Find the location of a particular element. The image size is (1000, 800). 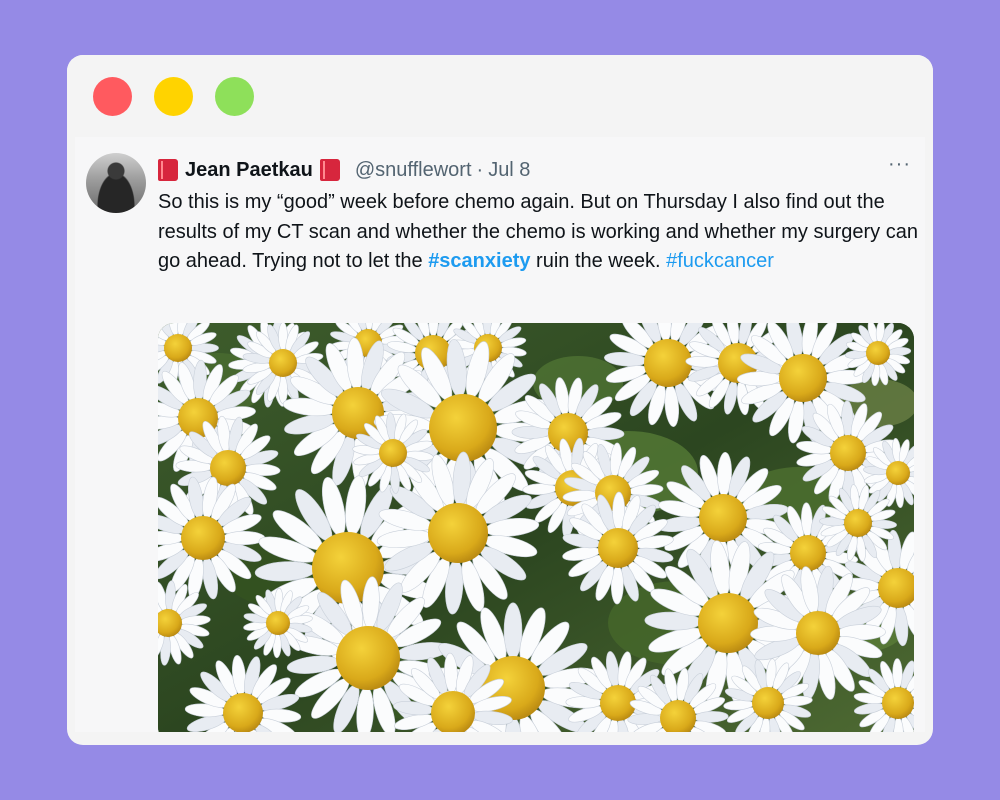

more-options-button: ··· is located at coordinates (899, 164).